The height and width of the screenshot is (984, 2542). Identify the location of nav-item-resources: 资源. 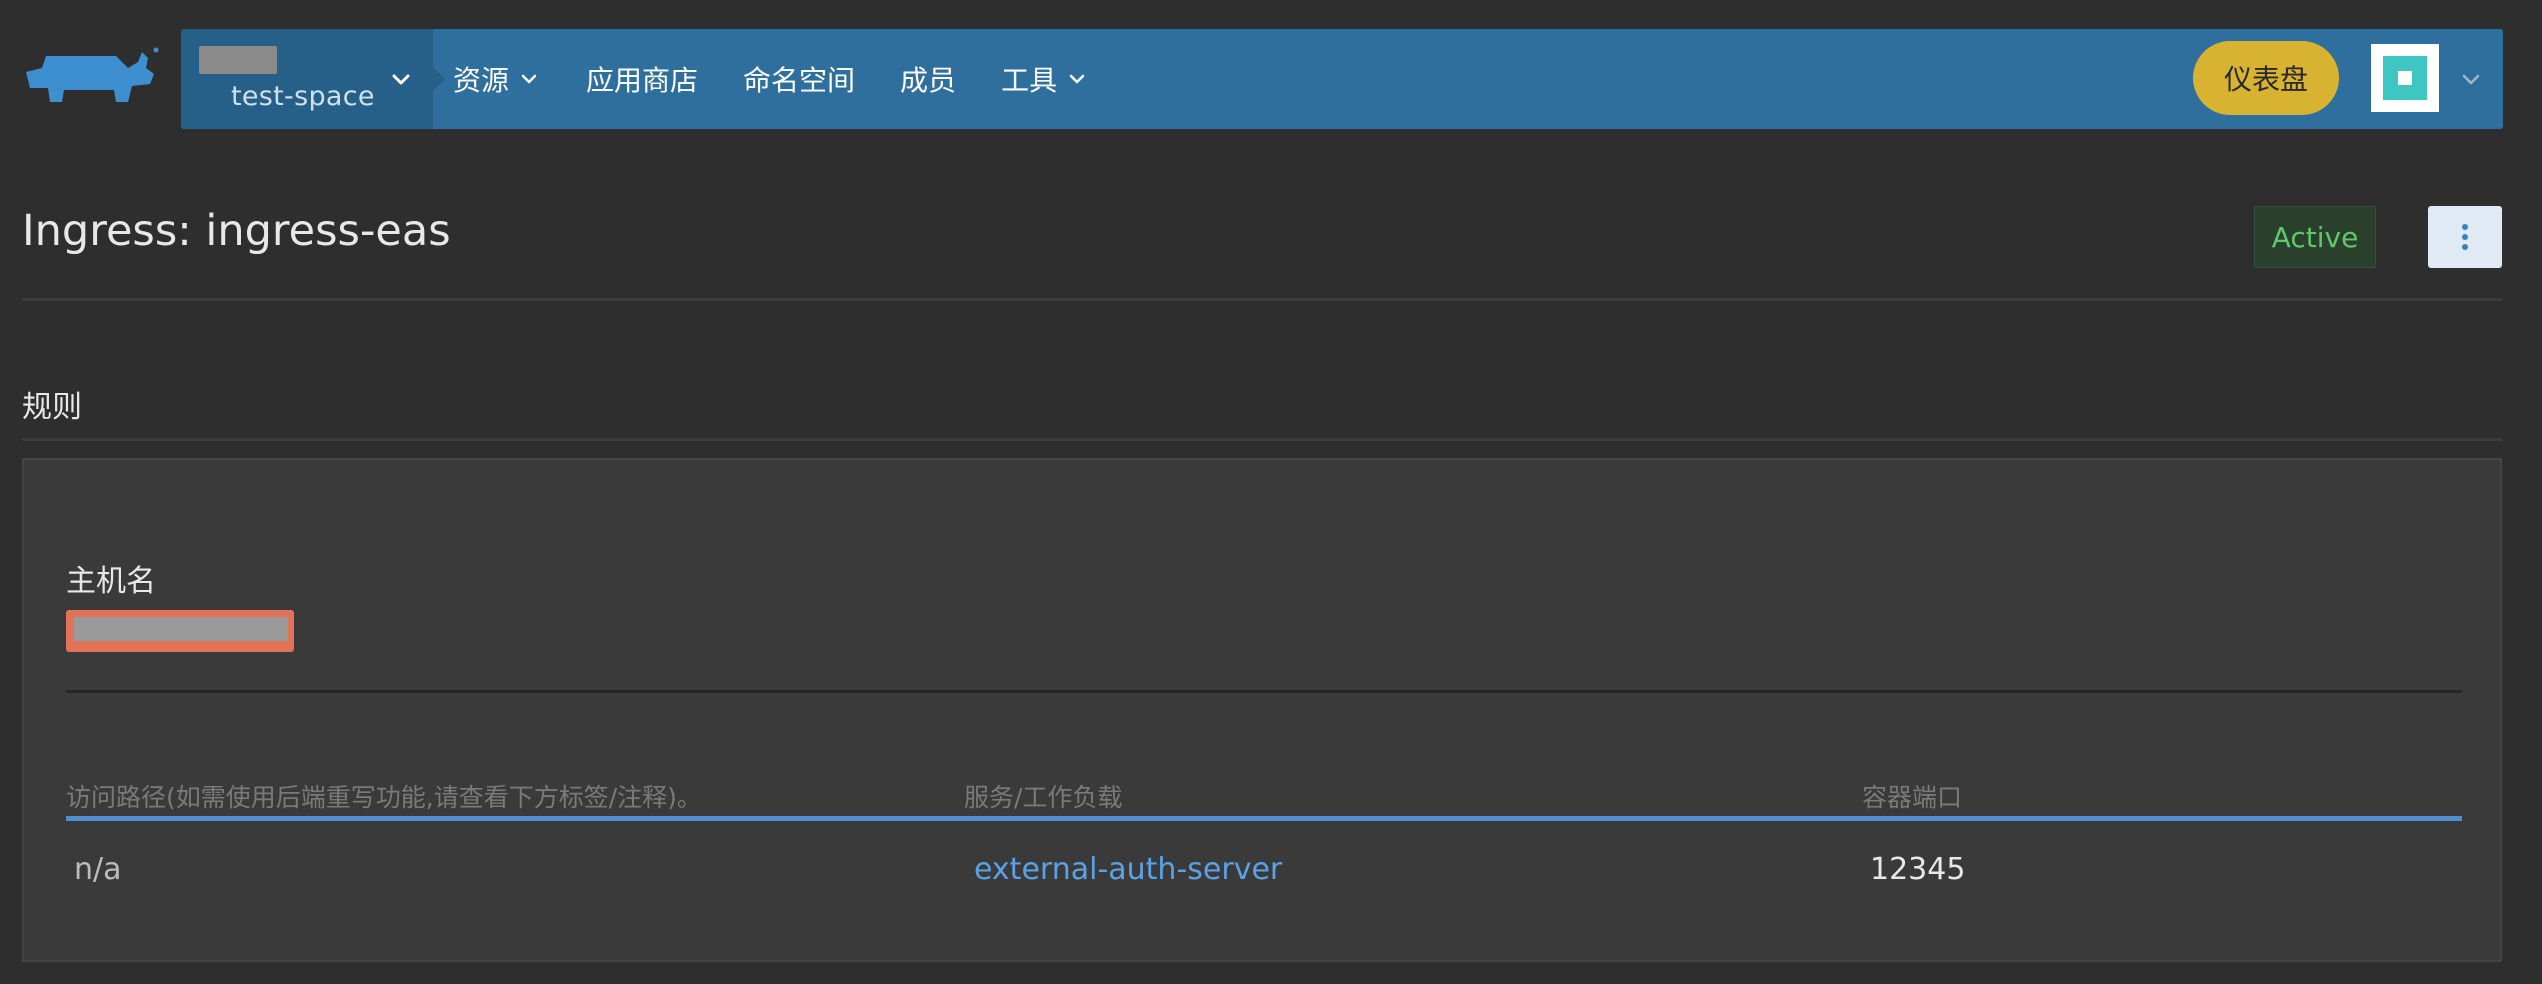
(497, 79).